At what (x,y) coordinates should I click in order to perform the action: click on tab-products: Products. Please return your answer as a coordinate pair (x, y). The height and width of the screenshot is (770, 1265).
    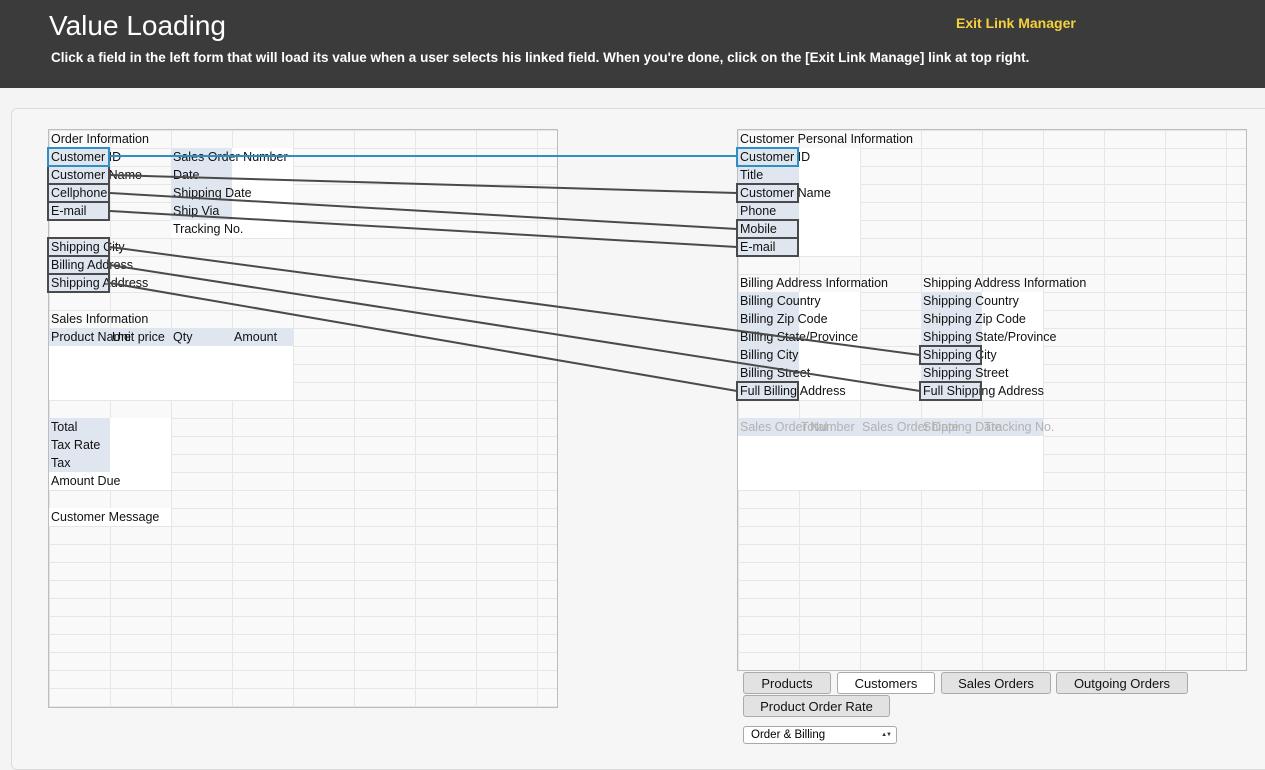
    Looking at the image, I should click on (787, 683).